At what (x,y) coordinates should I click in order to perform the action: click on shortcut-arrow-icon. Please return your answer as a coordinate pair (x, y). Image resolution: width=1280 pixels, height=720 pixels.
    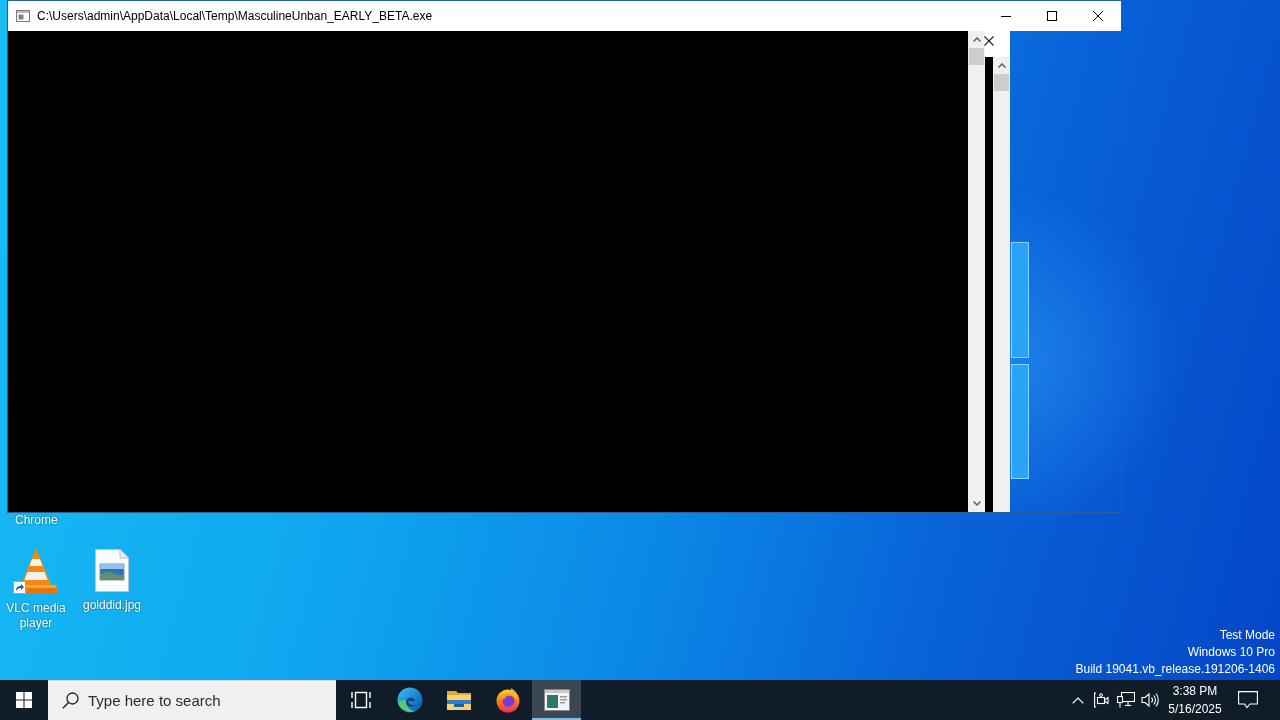
    Looking at the image, I should click on (19, 587).